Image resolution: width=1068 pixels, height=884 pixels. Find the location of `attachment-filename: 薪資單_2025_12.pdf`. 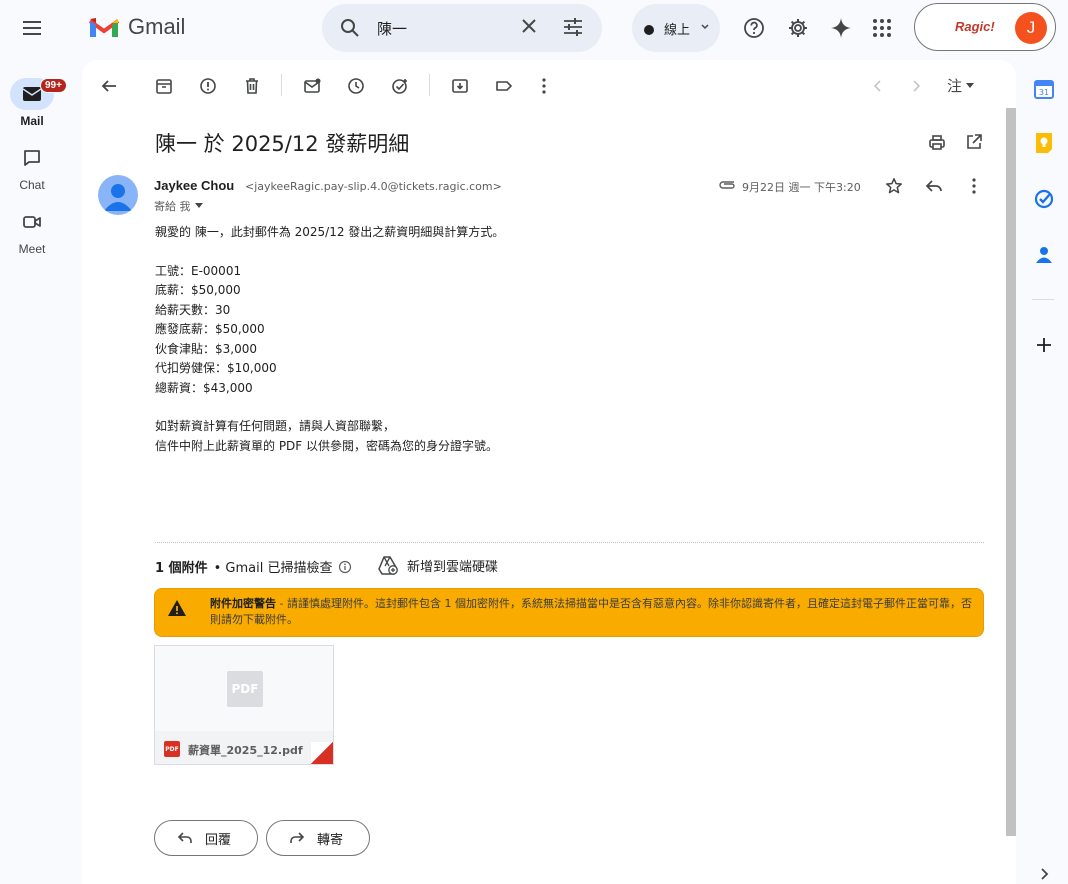

attachment-filename: 薪資單_2025_12.pdf is located at coordinates (245, 750).